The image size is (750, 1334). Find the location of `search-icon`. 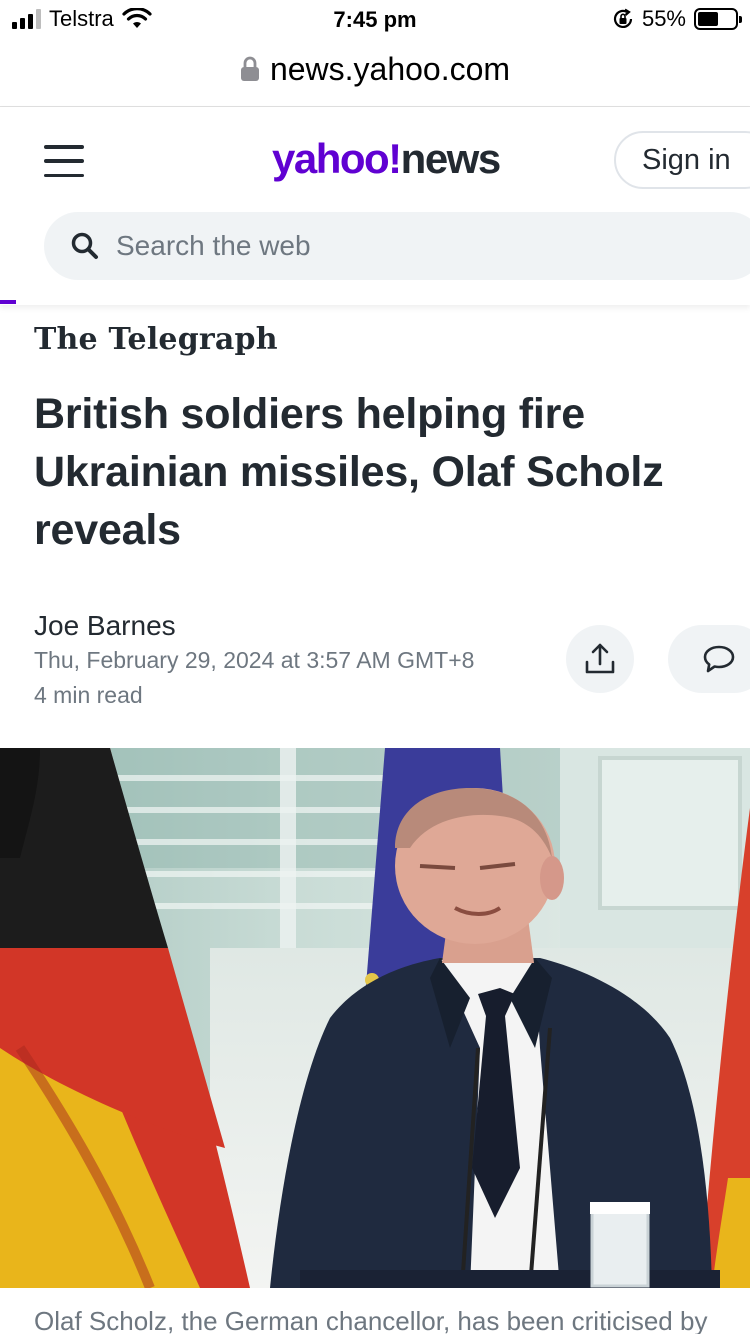

search-icon is located at coordinates (84, 245).